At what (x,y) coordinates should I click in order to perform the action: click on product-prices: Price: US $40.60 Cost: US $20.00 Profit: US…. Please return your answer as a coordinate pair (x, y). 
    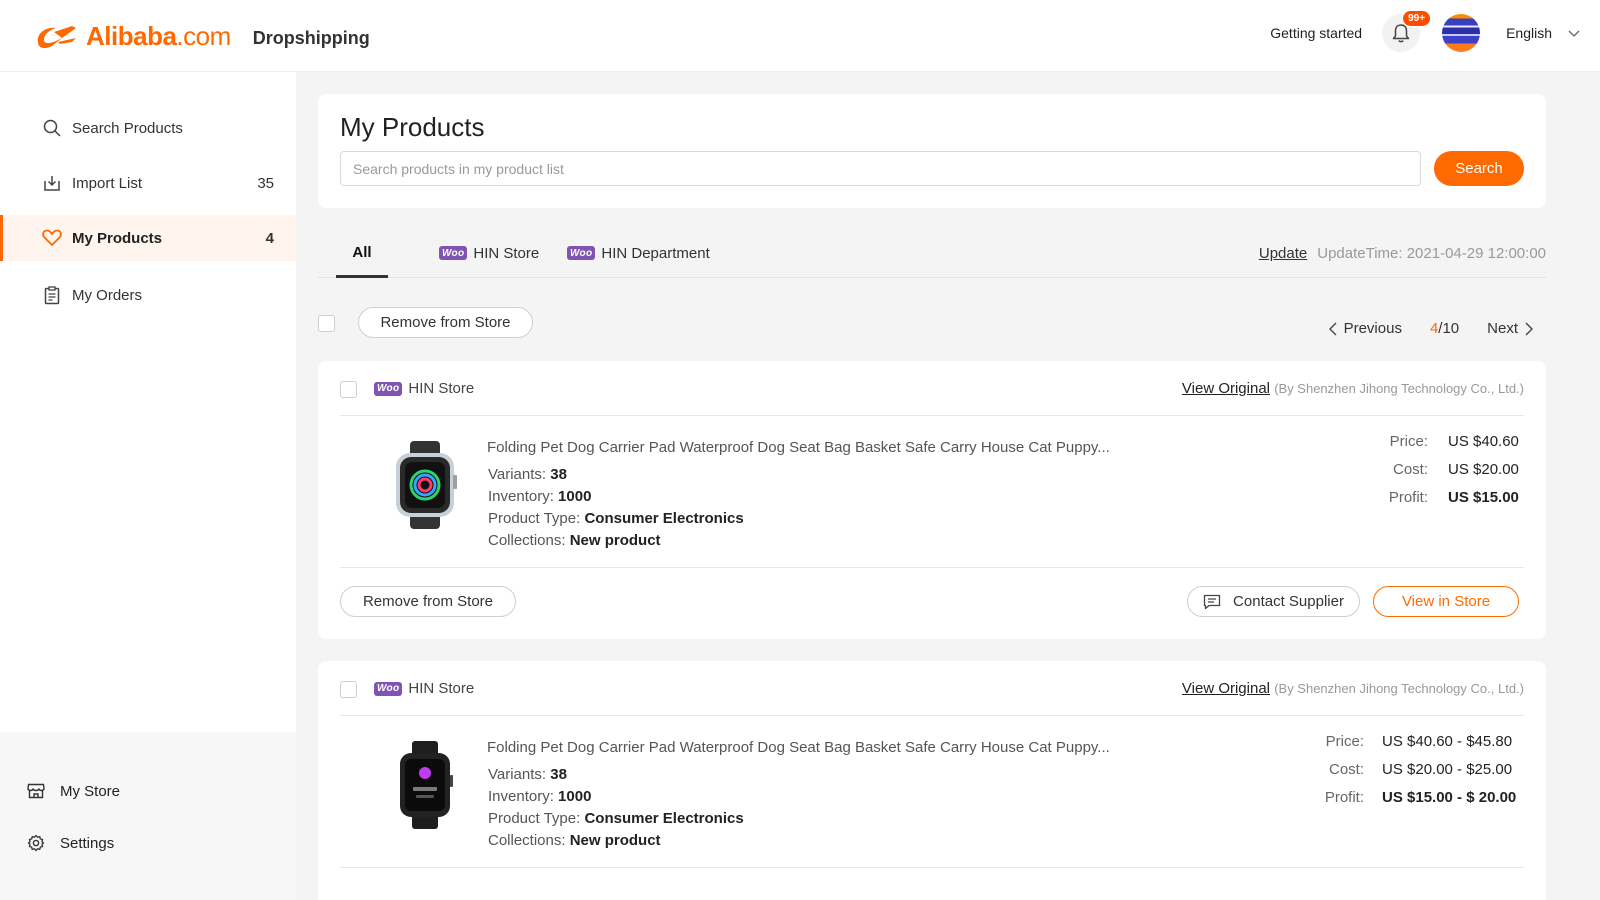
    Looking at the image, I should click on (1448, 475).